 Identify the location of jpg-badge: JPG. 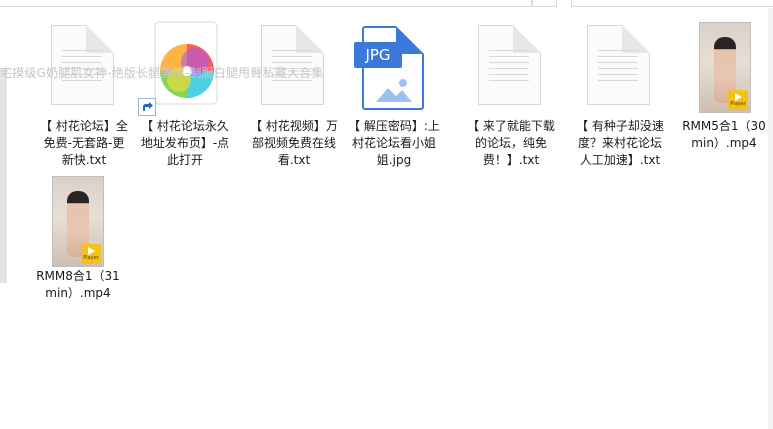
(378, 55).